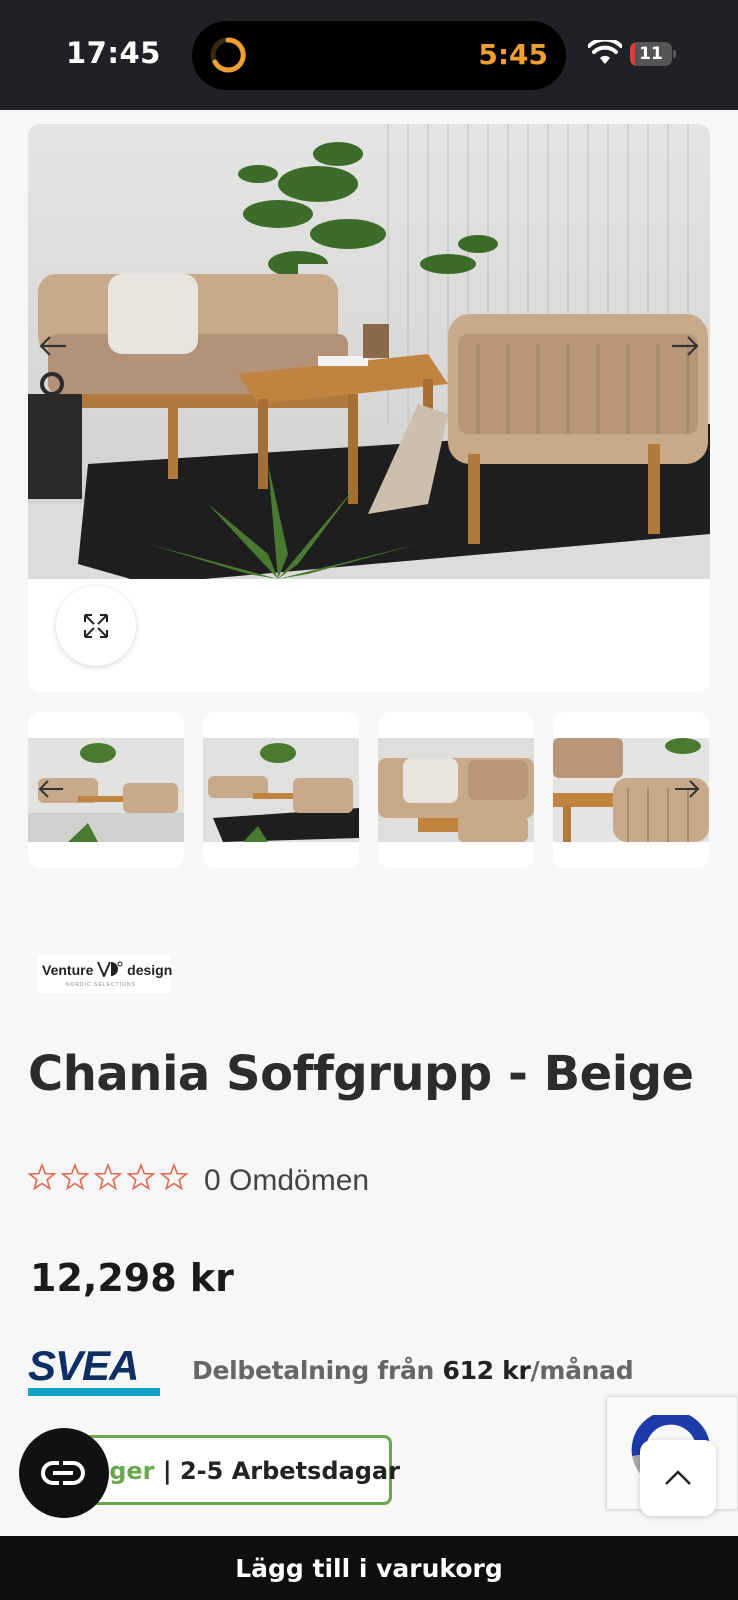 The width and height of the screenshot is (738, 1600). Describe the element at coordinates (513, 54) in the screenshot. I see `timer-time: 5:45` at that location.